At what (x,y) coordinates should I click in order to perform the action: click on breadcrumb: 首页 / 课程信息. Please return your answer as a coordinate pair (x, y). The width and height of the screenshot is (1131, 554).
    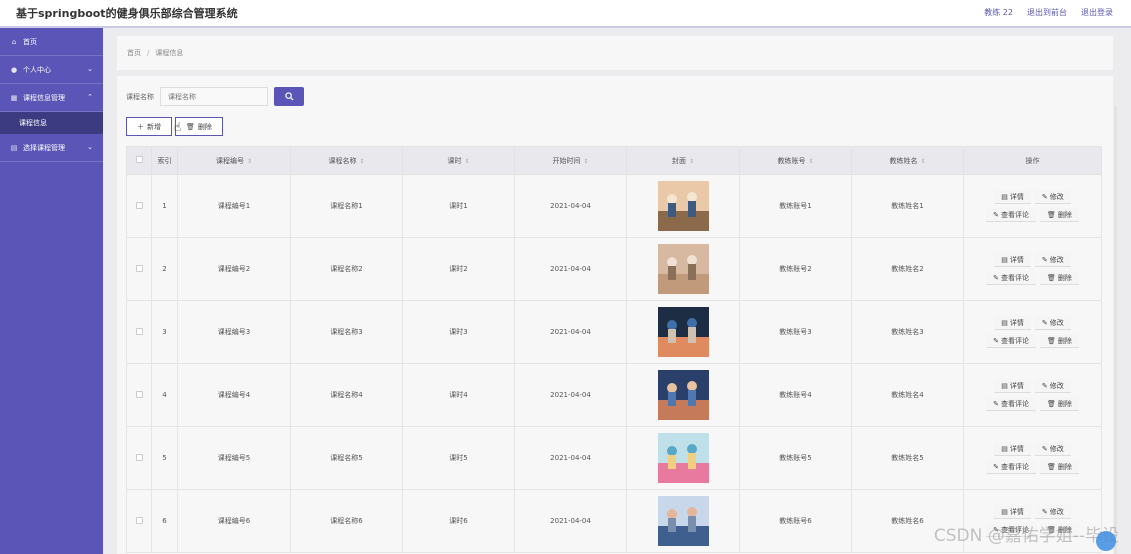
    Looking at the image, I should click on (615, 53).